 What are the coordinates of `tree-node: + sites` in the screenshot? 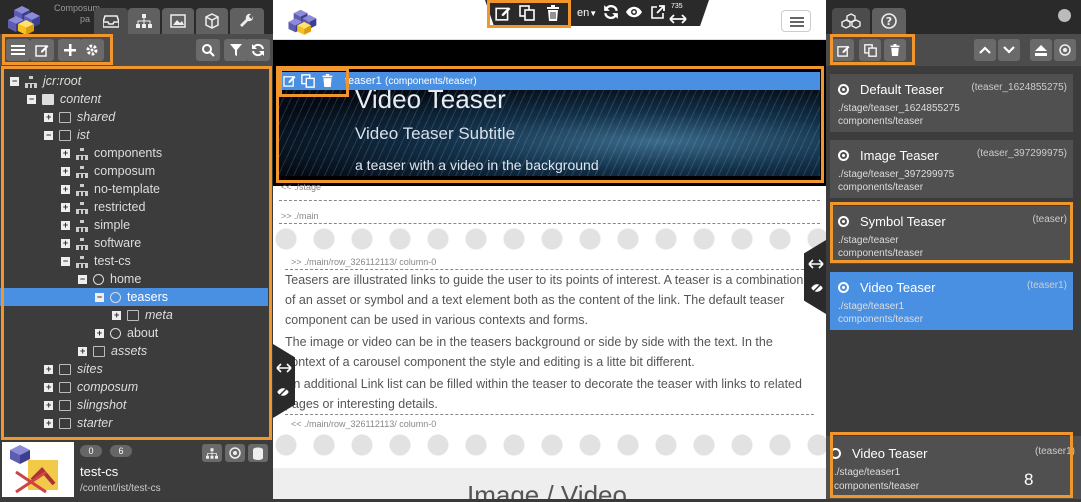 It's located at (134, 369).